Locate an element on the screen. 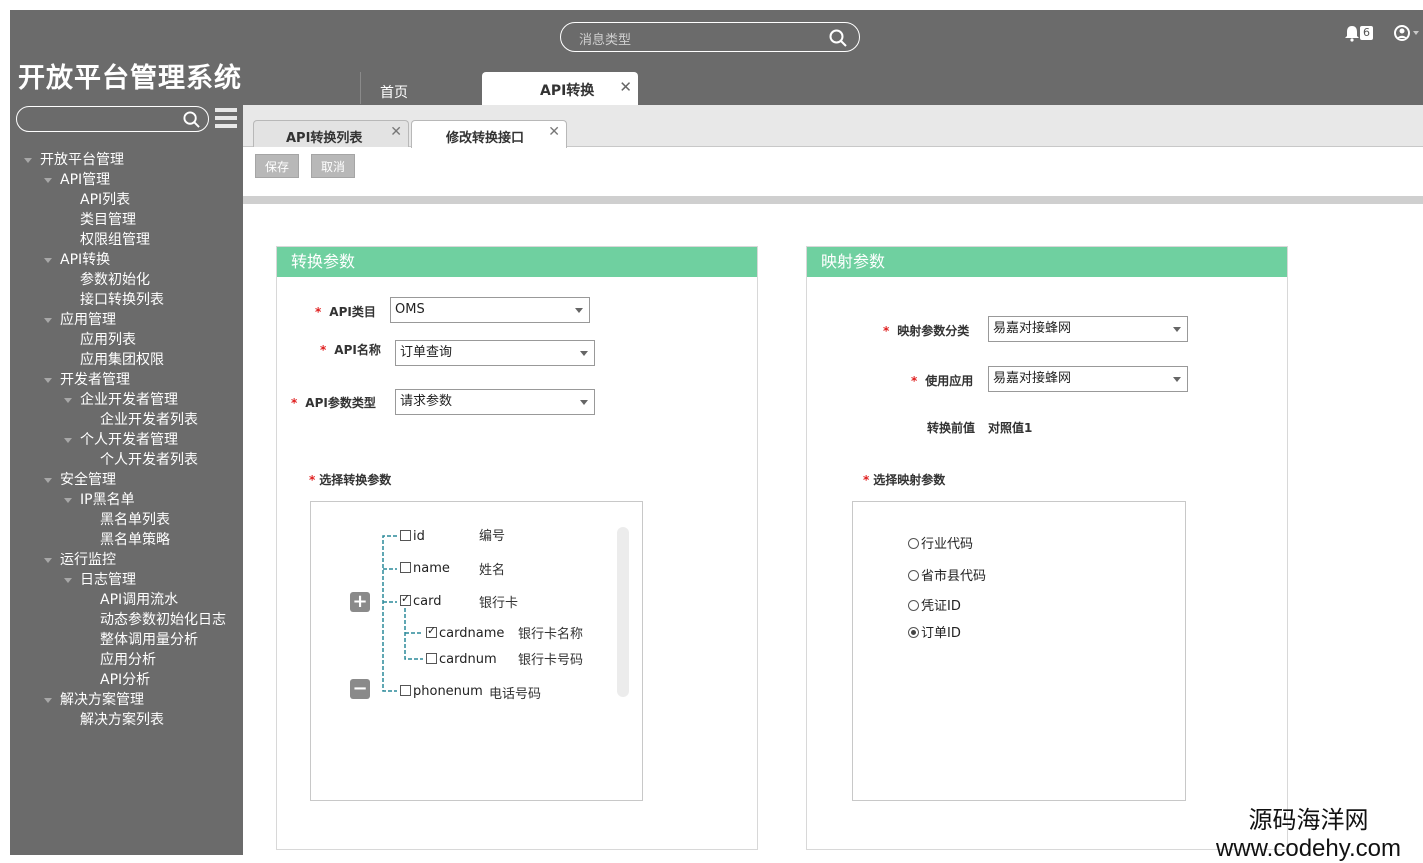 The image size is (1423, 863). sidebar-item: 应用管理 is located at coordinates (126, 320).